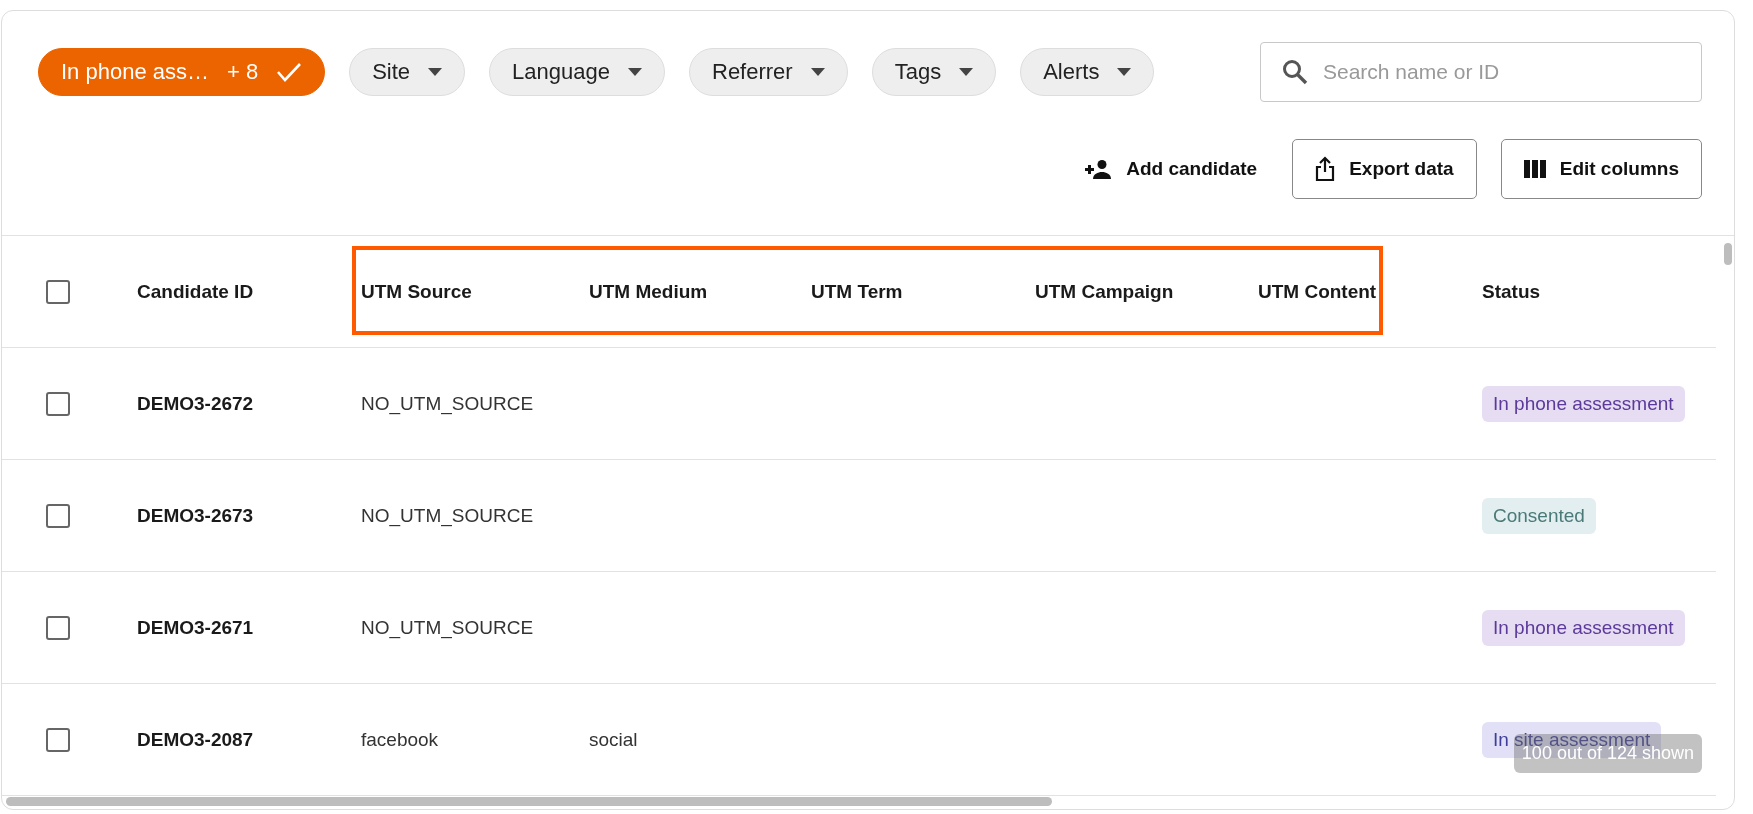 The width and height of the screenshot is (1753, 814). What do you see at coordinates (1295, 72) in the screenshot?
I see `search-icon` at bounding box center [1295, 72].